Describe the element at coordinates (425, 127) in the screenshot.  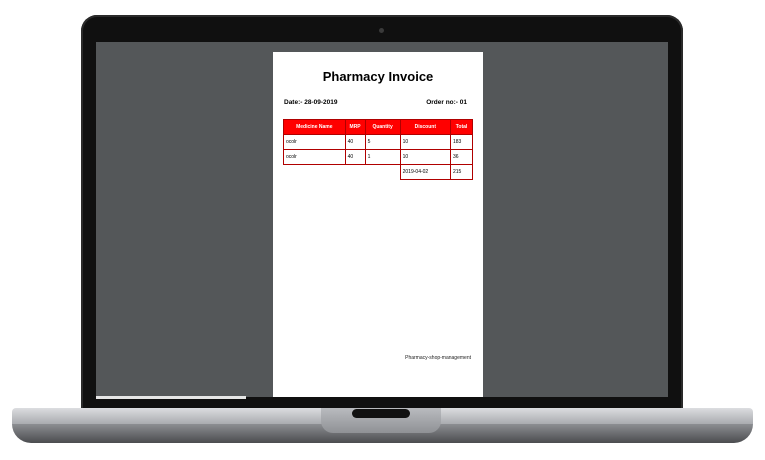
I see `column-header-discount: Discount` at that location.